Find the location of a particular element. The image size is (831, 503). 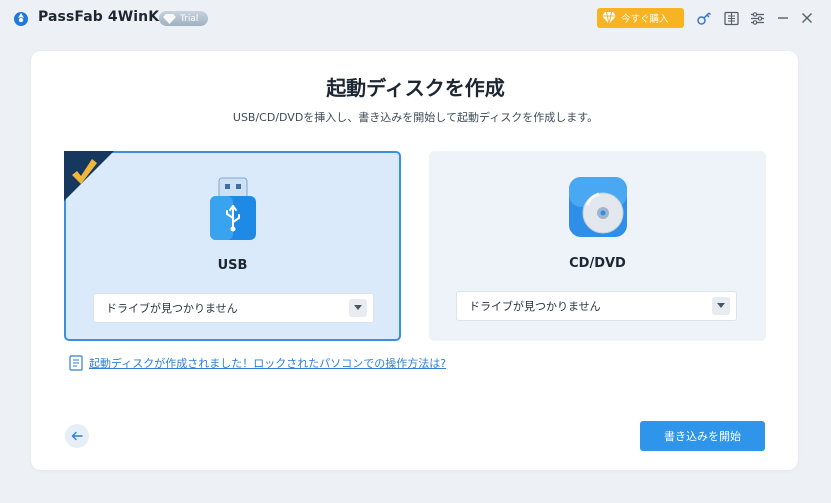

minimize-icon is located at coordinates (783, 18).